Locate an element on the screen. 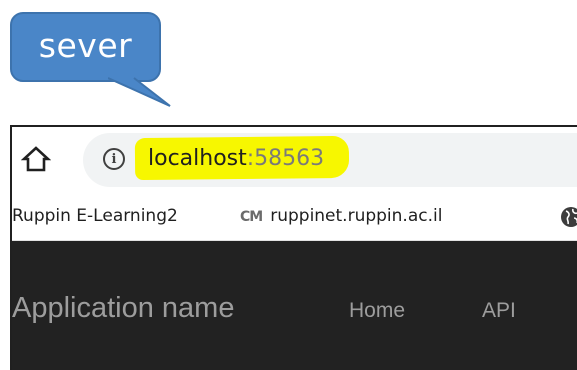 The image size is (577, 370). navbar-brand: Application name is located at coordinates (123, 308).